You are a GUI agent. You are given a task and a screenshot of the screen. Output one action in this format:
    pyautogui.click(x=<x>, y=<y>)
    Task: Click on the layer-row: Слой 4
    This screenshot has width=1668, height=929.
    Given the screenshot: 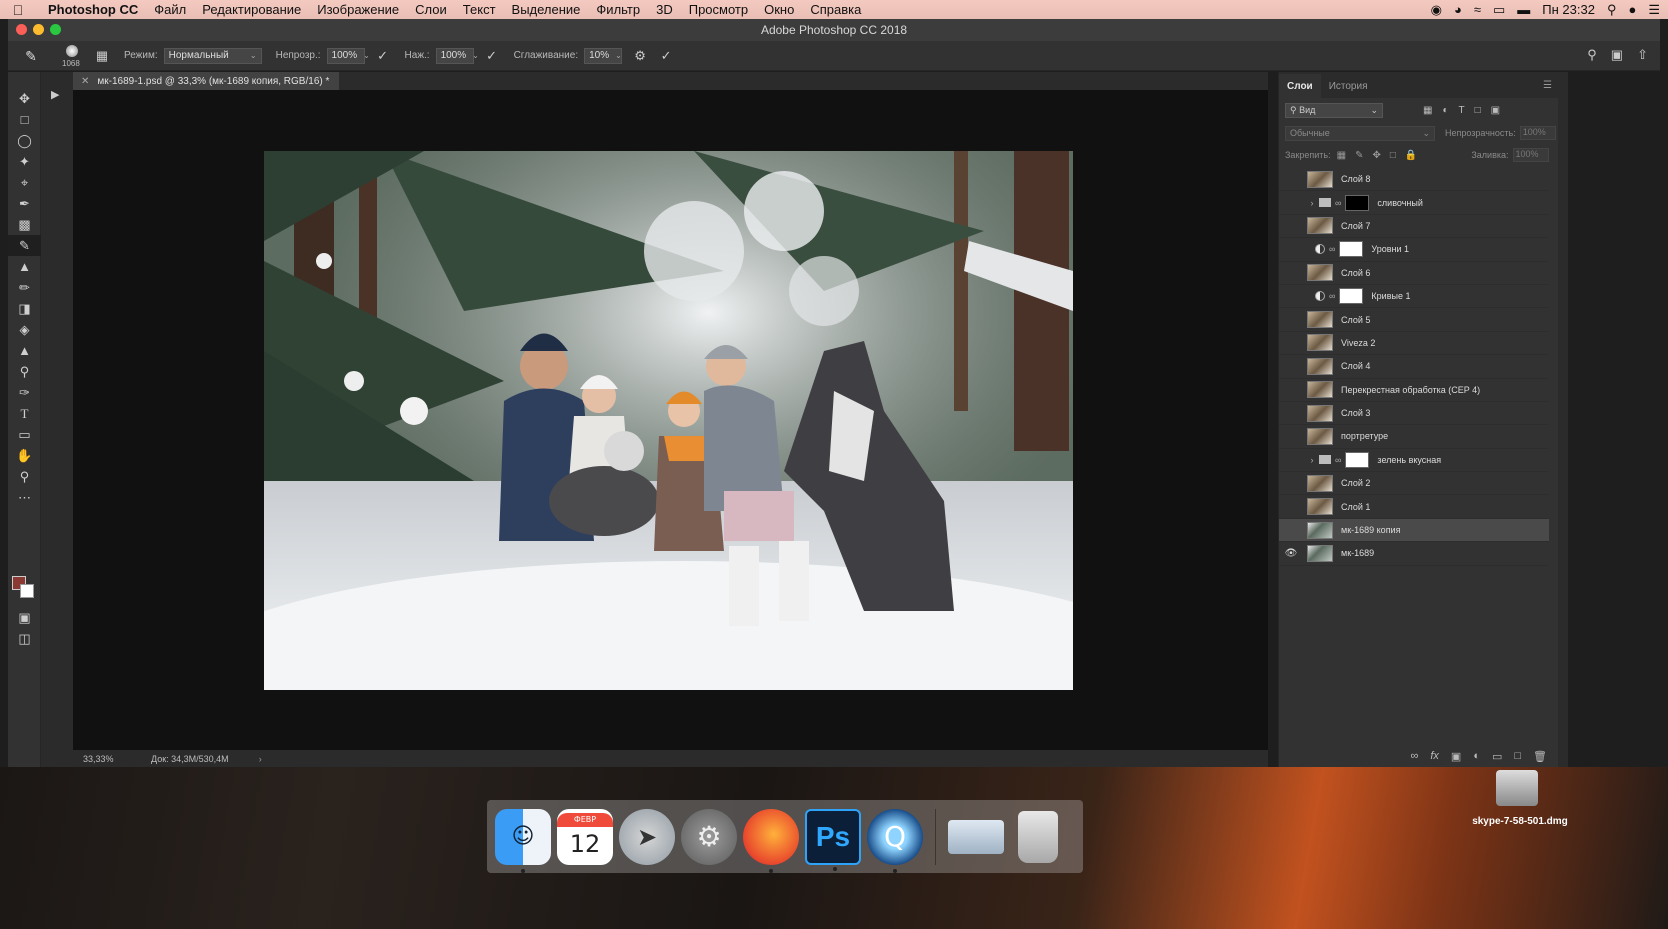 What is the action you would take?
    pyautogui.click(x=1414, y=367)
    